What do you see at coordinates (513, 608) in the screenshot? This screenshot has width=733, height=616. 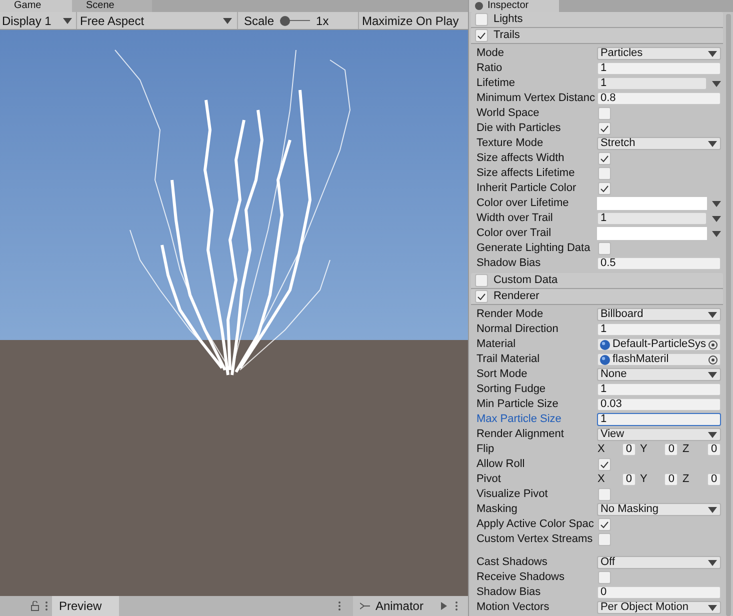 I see `property-label: Motion Vectors` at bounding box center [513, 608].